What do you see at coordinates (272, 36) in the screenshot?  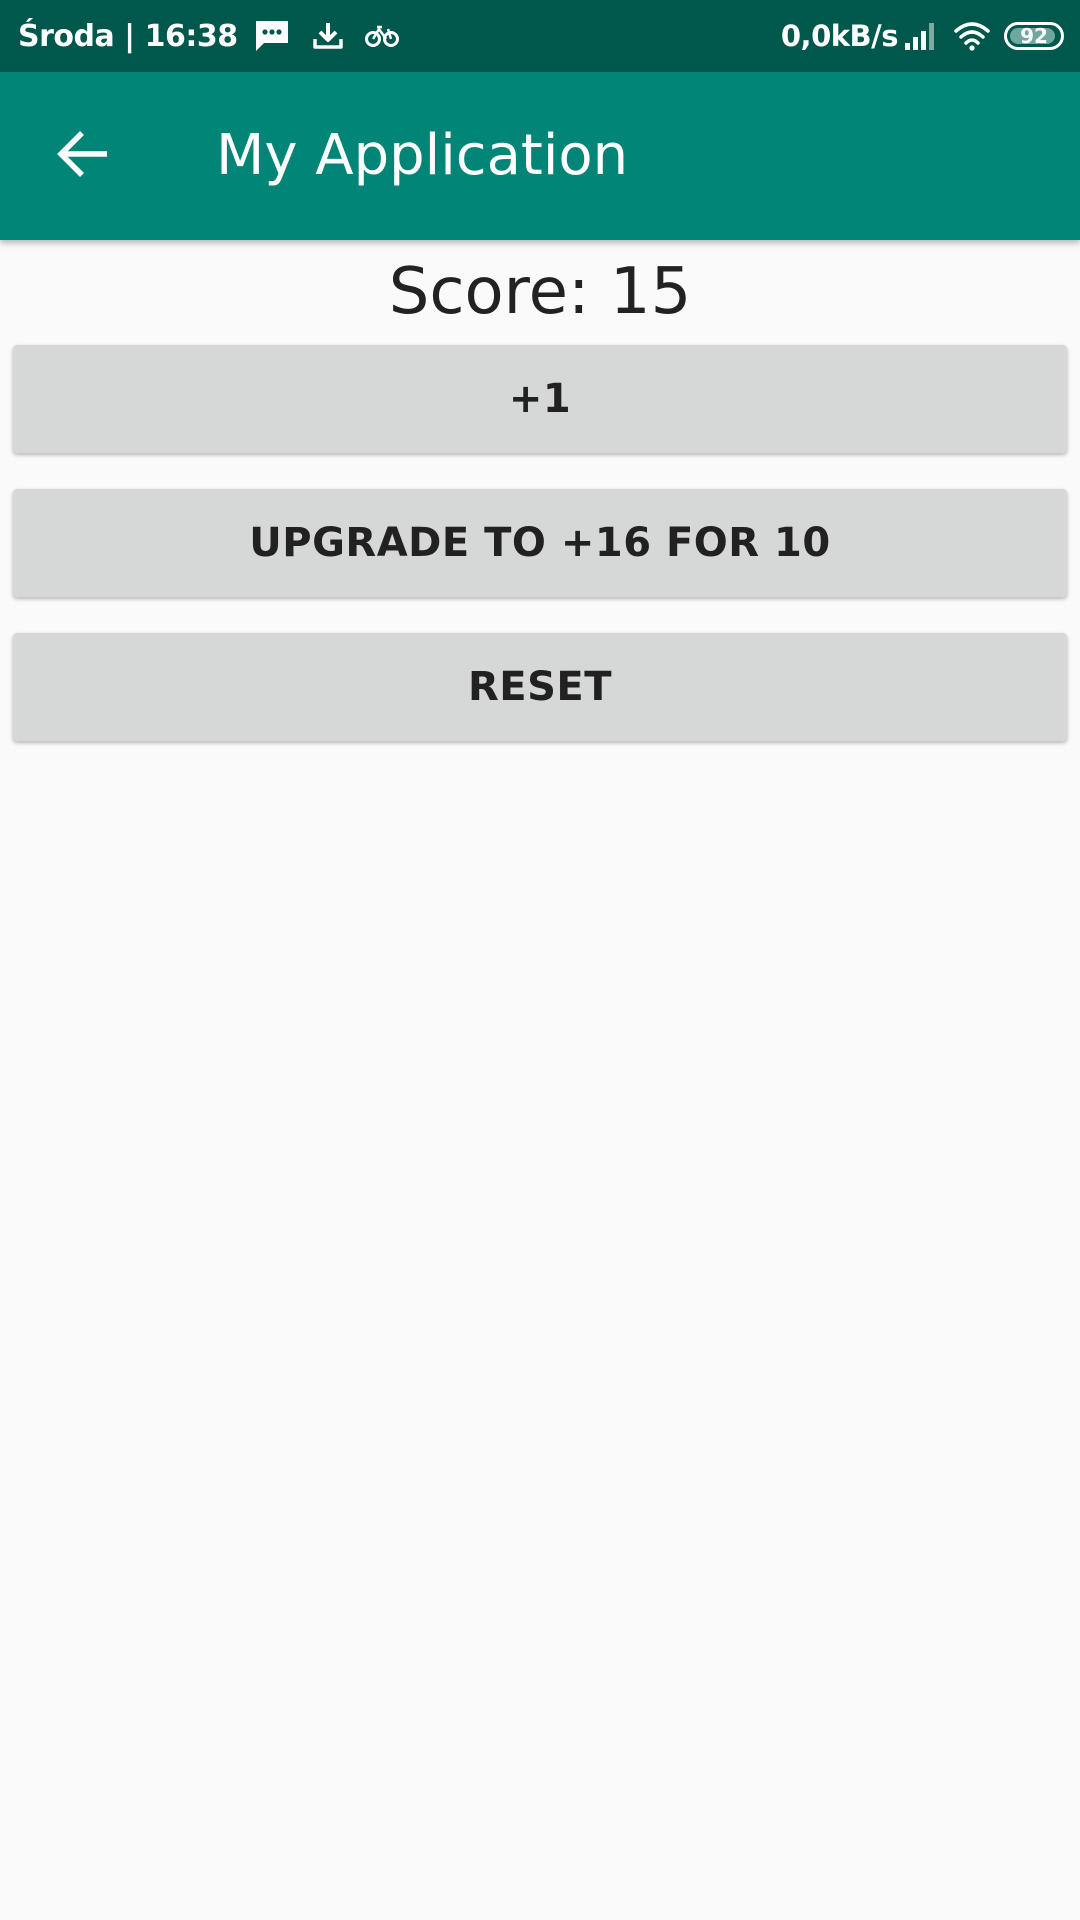 I see `message-icon` at bounding box center [272, 36].